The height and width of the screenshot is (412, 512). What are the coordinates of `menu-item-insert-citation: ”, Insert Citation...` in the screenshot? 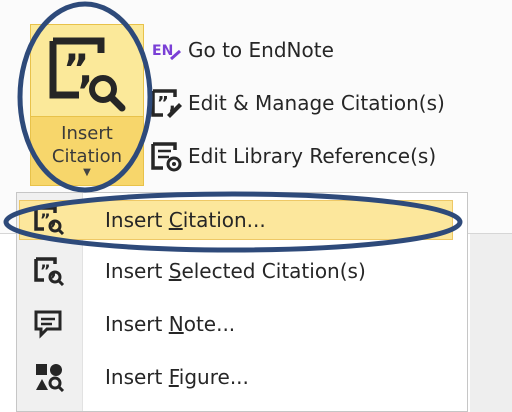 It's located at (242, 220).